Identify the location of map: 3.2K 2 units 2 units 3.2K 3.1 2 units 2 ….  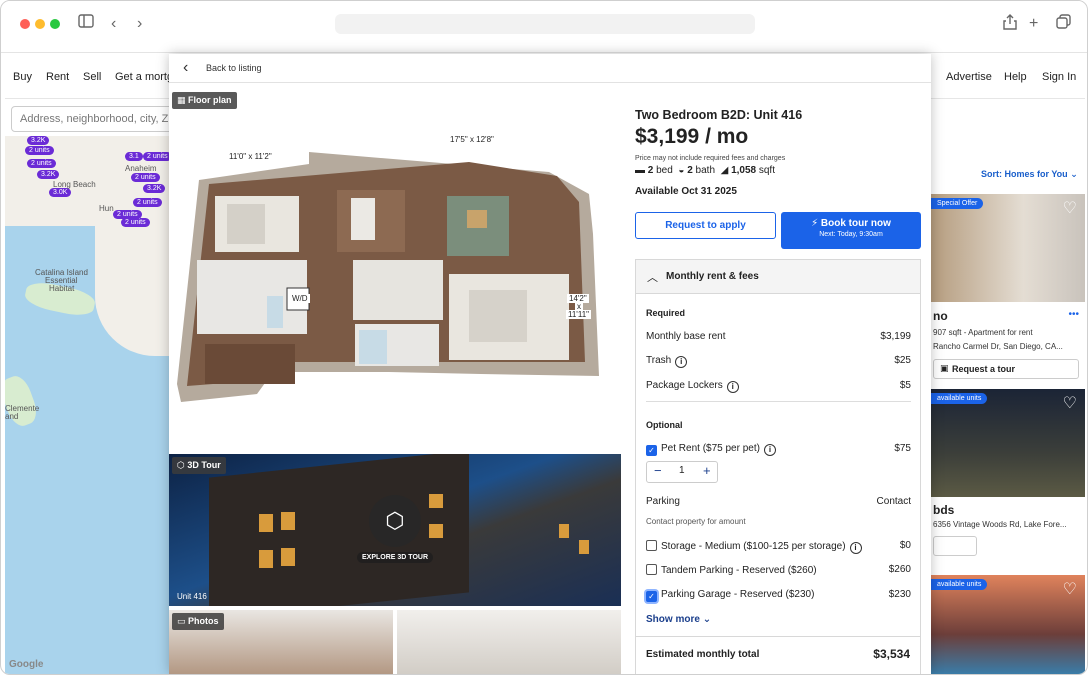
(88, 405).